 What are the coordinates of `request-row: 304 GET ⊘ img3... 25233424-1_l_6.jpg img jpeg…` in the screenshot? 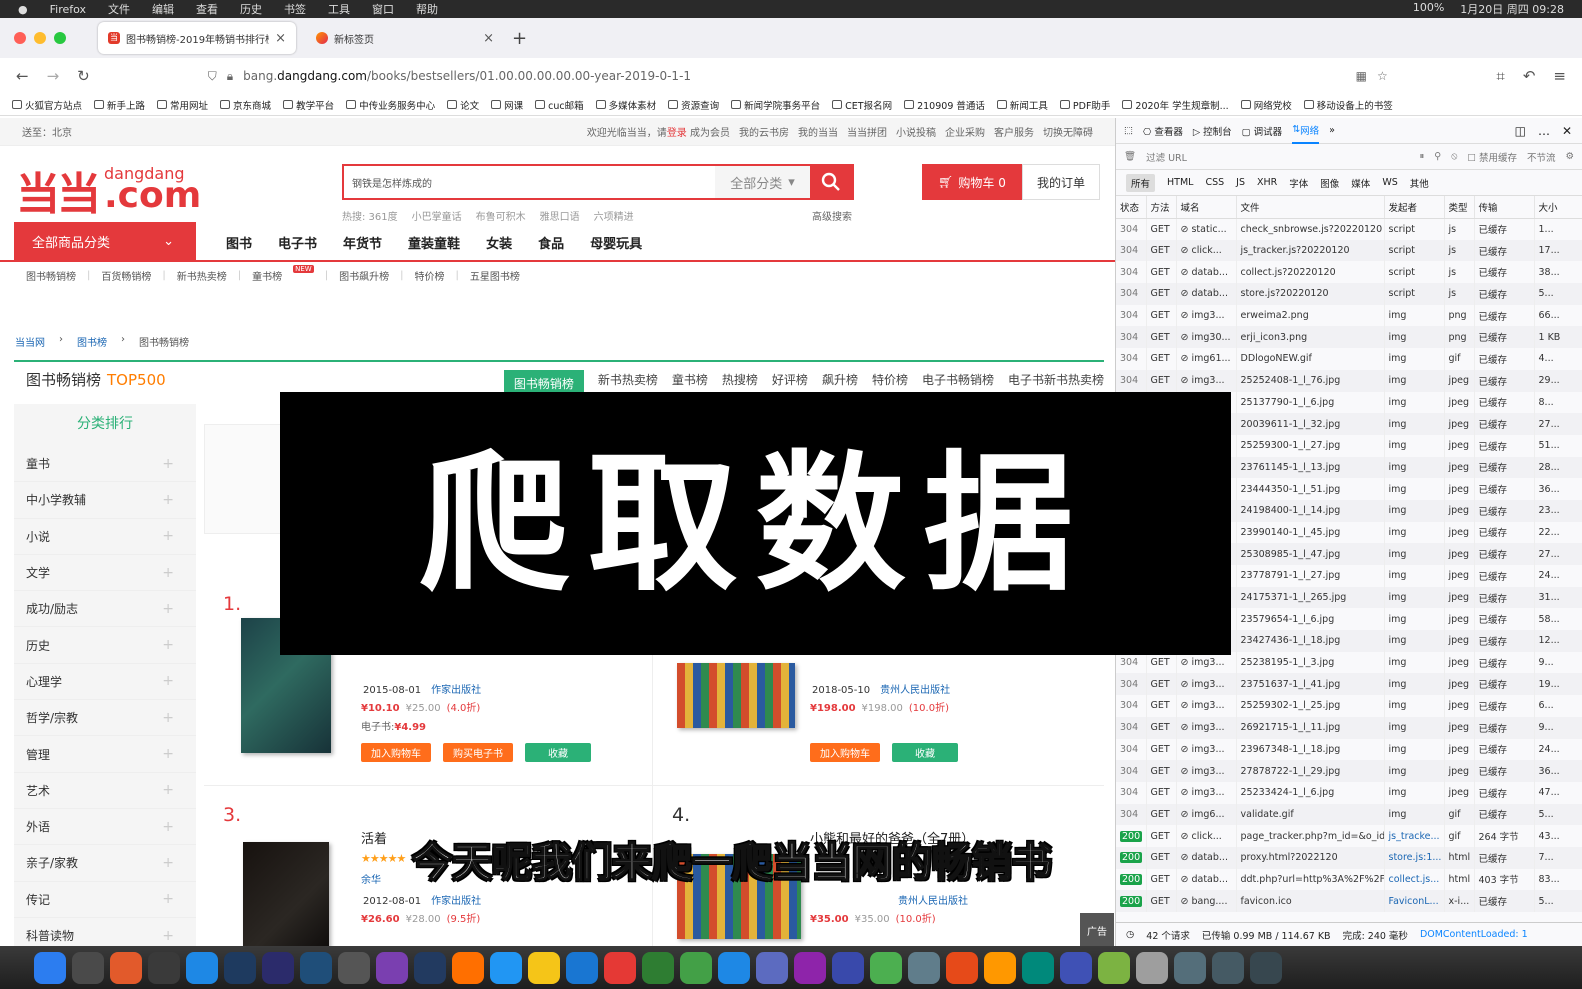 It's located at (1349, 792).